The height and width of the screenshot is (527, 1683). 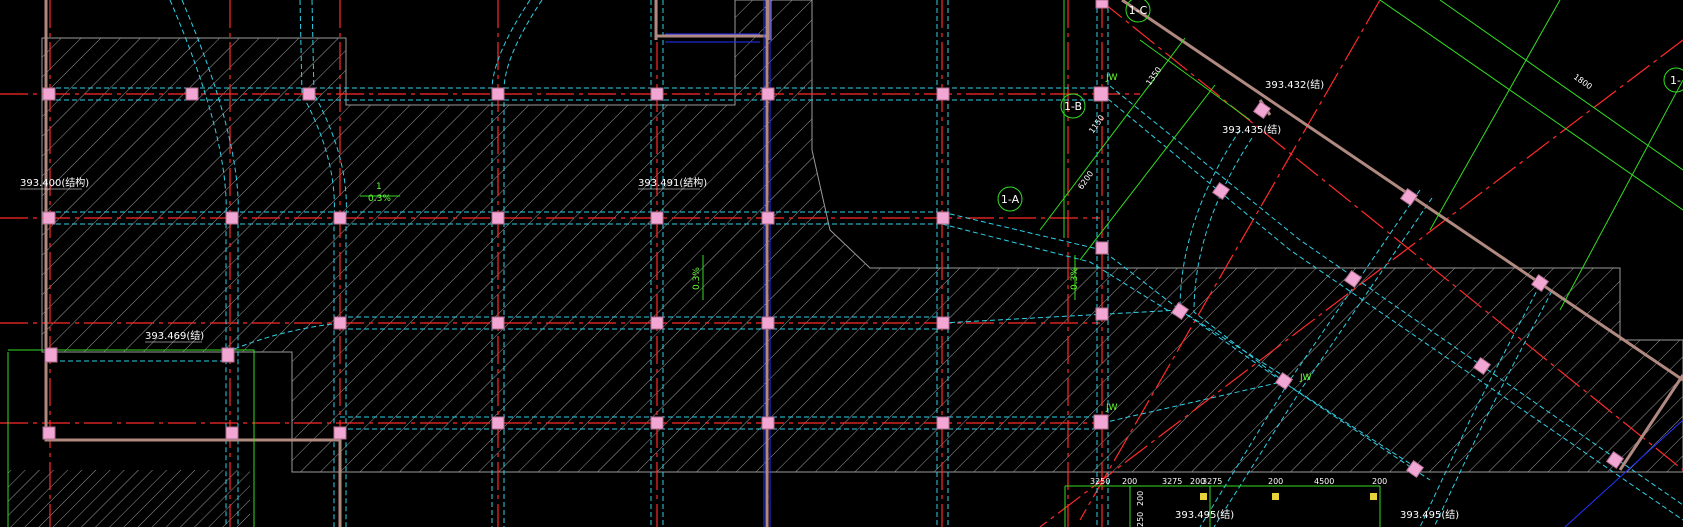 I want to click on elevation-label: 393.432(结), so click(x=1294, y=84).